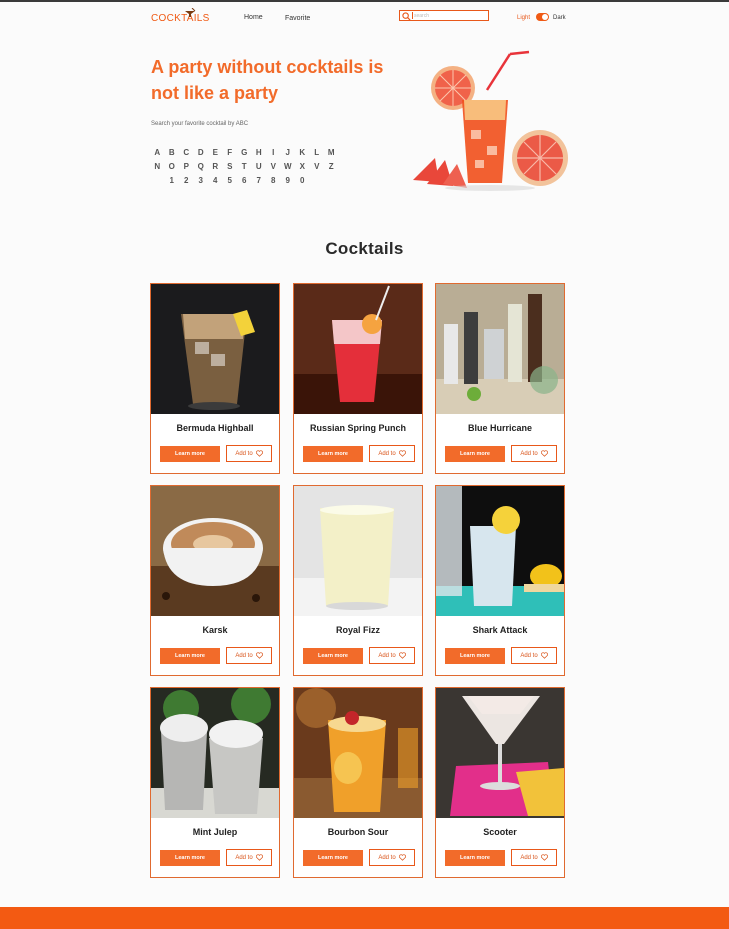 Image resolution: width=729 pixels, height=929 pixels. What do you see at coordinates (490, 120) in the screenshot?
I see `hero-cocktail-image` at bounding box center [490, 120].